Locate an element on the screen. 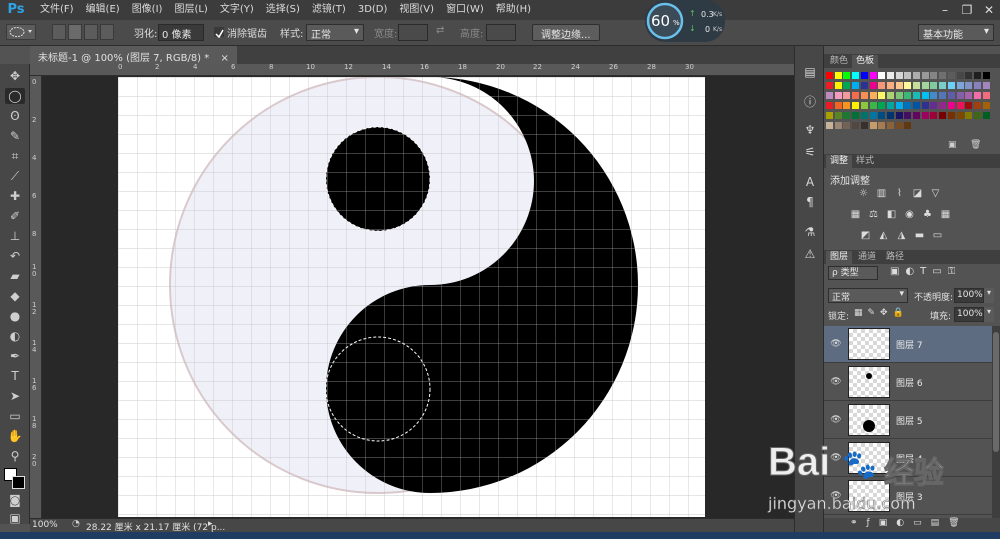 The width and height of the screenshot is (1000, 539). document-tab: 未标题-1 @ 100% (图层 7, RGB/8) * × is located at coordinates (133, 55).